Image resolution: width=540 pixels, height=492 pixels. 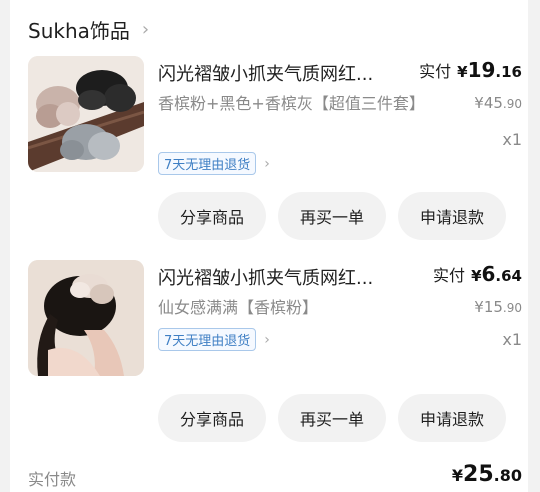 I want to click on product-sku: 仙女感满满【香槟粉】, so click(x=238, y=307).